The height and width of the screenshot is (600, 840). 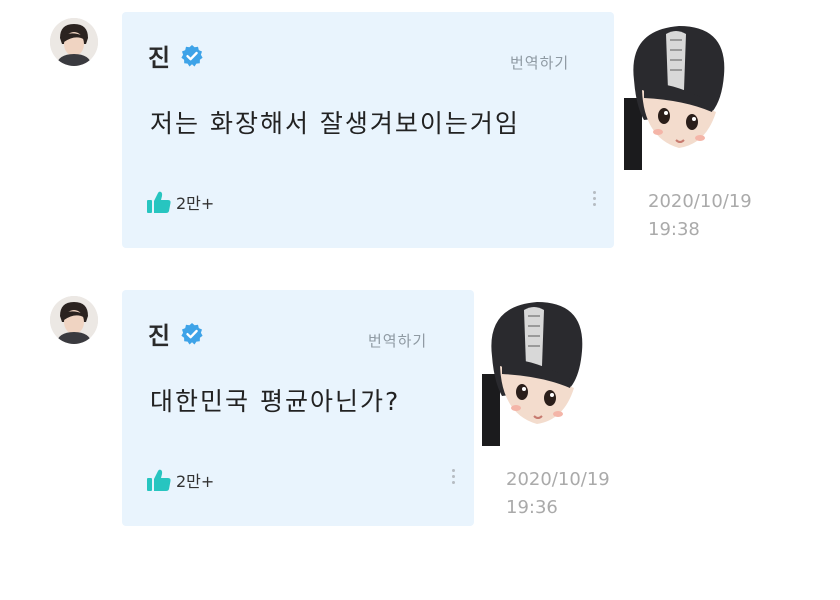 I want to click on timestamp: 2020/10/19 19:38, so click(x=700, y=216).